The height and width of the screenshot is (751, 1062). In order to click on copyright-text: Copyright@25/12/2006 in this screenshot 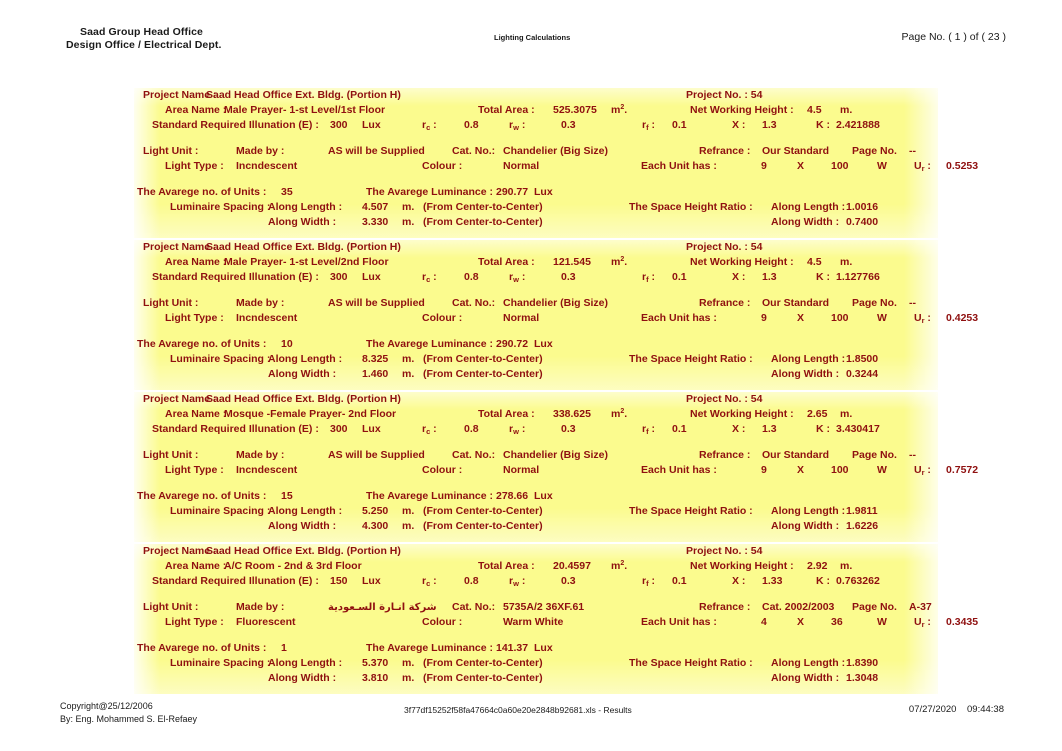, I will do `click(106, 706)`.